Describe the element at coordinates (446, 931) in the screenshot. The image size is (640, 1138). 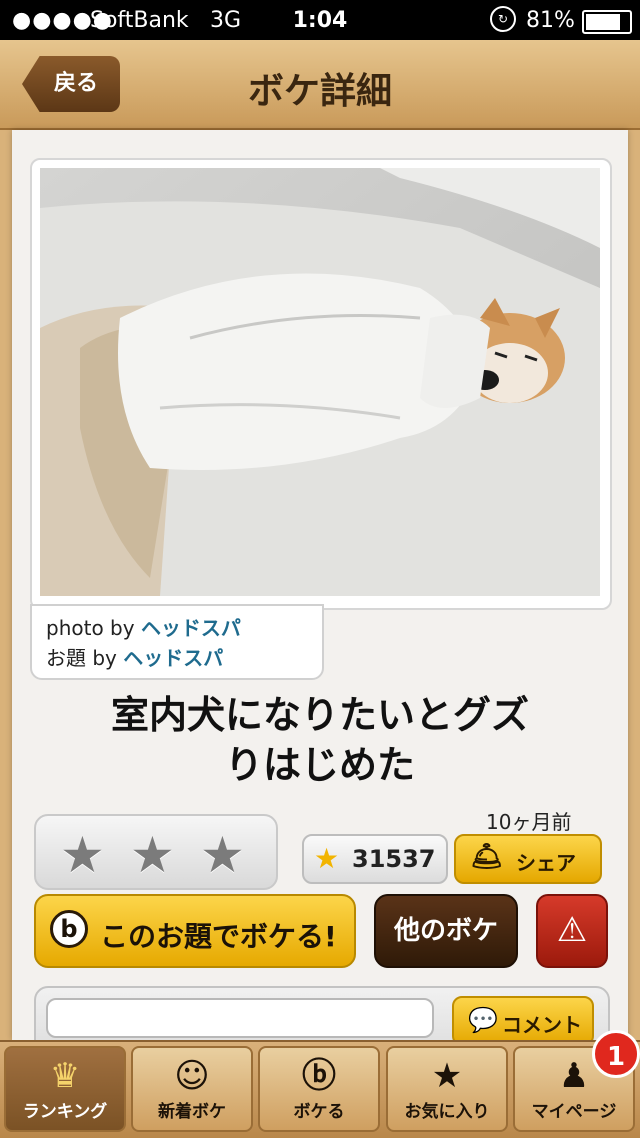
I see `other-boke-button: 他のボケ` at that location.